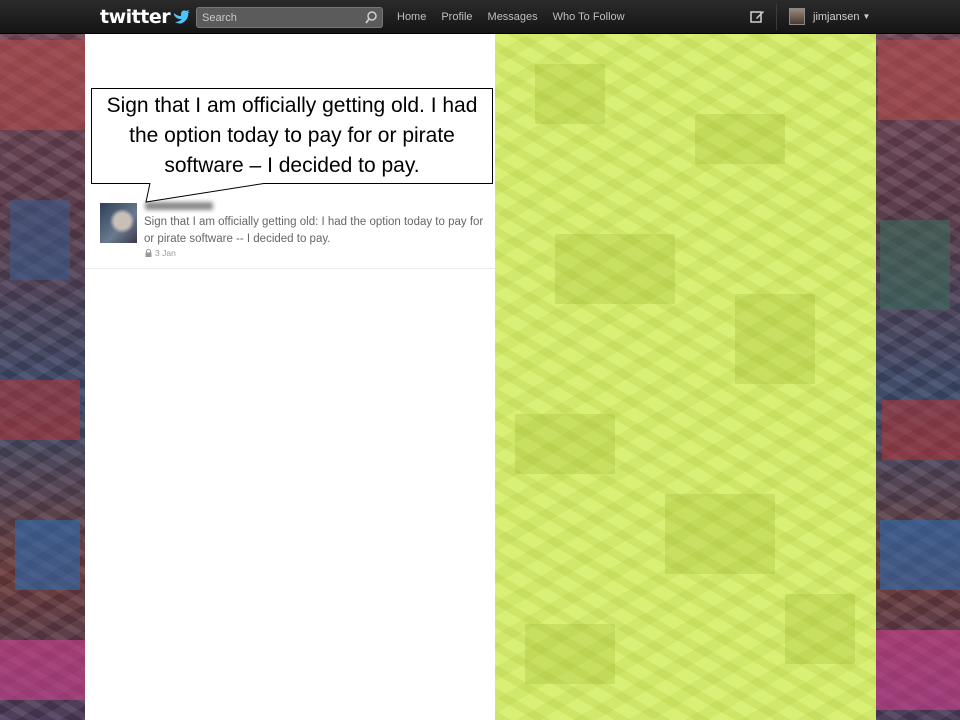 The width and height of the screenshot is (960, 720). I want to click on nav-who-to-follow: Who To Follow, so click(589, 17).